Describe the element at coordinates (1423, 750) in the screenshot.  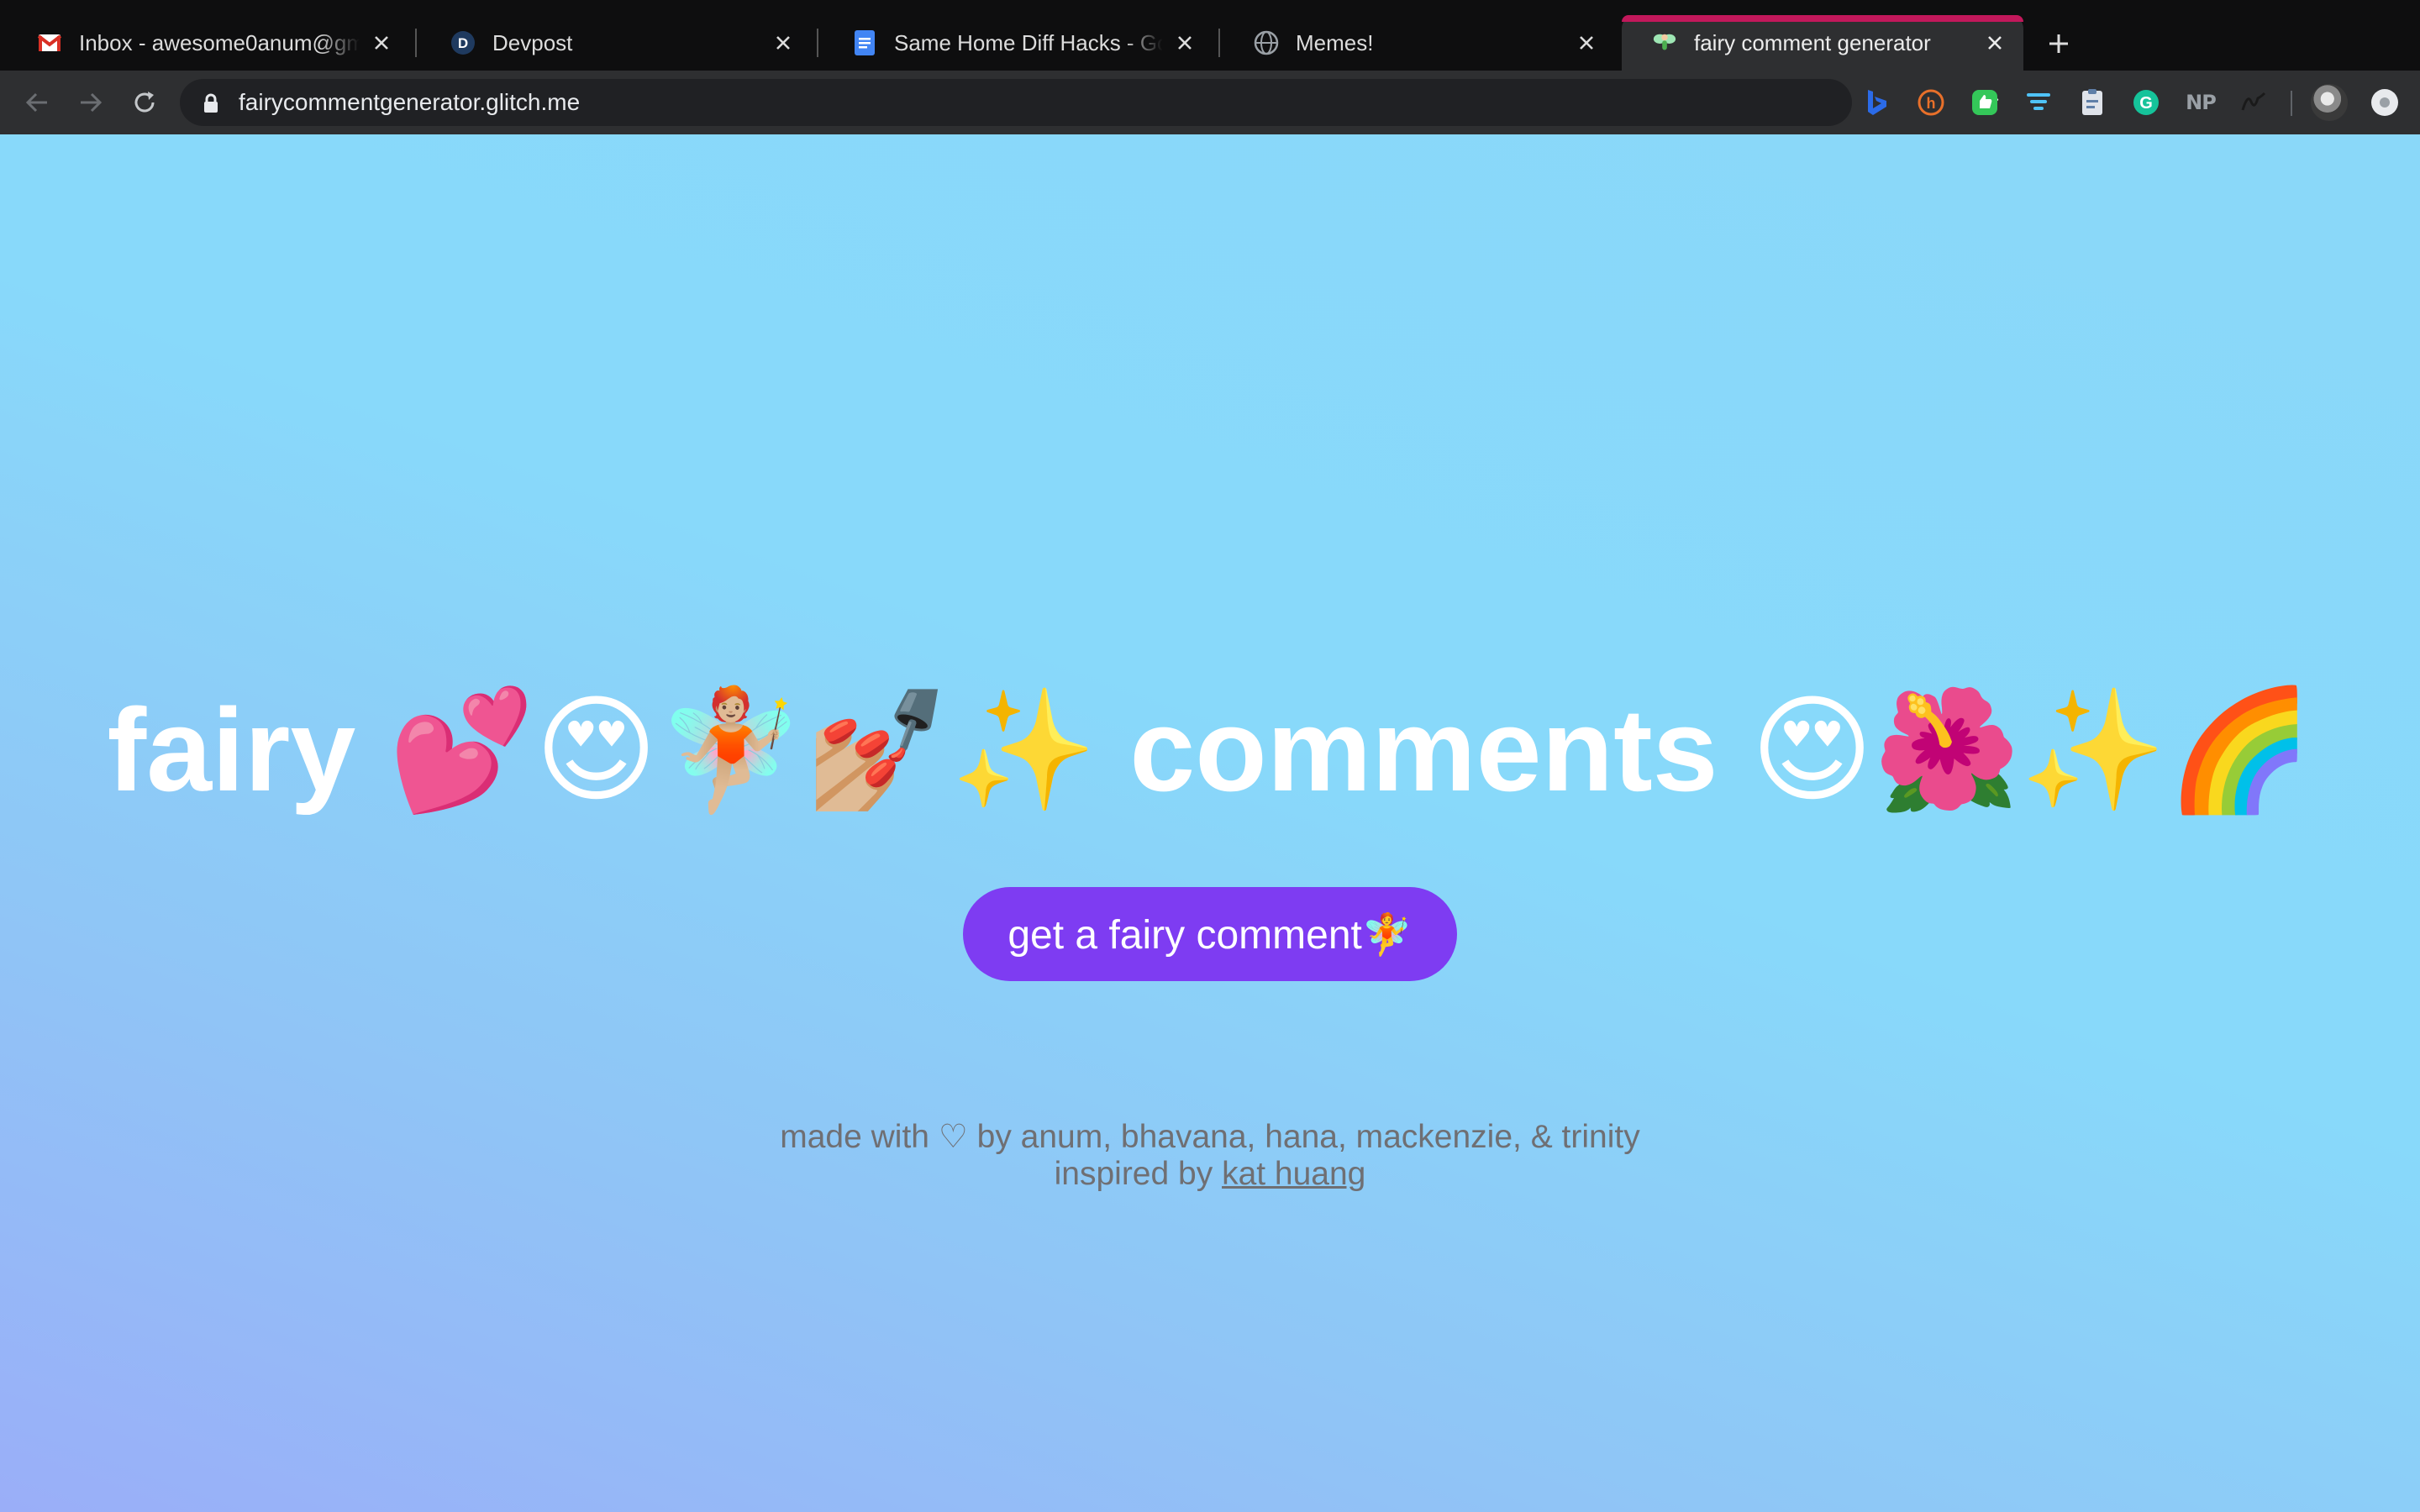
I see `headline-word-comments: comments` at that location.